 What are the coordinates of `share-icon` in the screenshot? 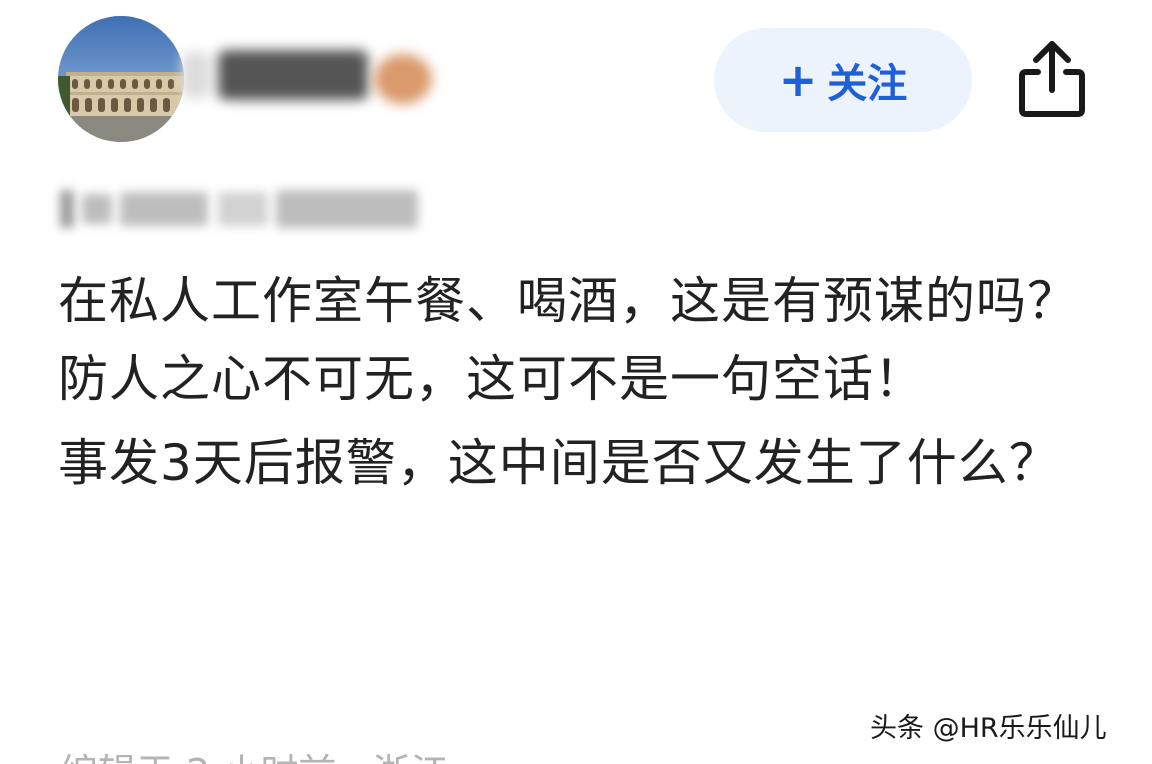 It's located at (1052, 79).